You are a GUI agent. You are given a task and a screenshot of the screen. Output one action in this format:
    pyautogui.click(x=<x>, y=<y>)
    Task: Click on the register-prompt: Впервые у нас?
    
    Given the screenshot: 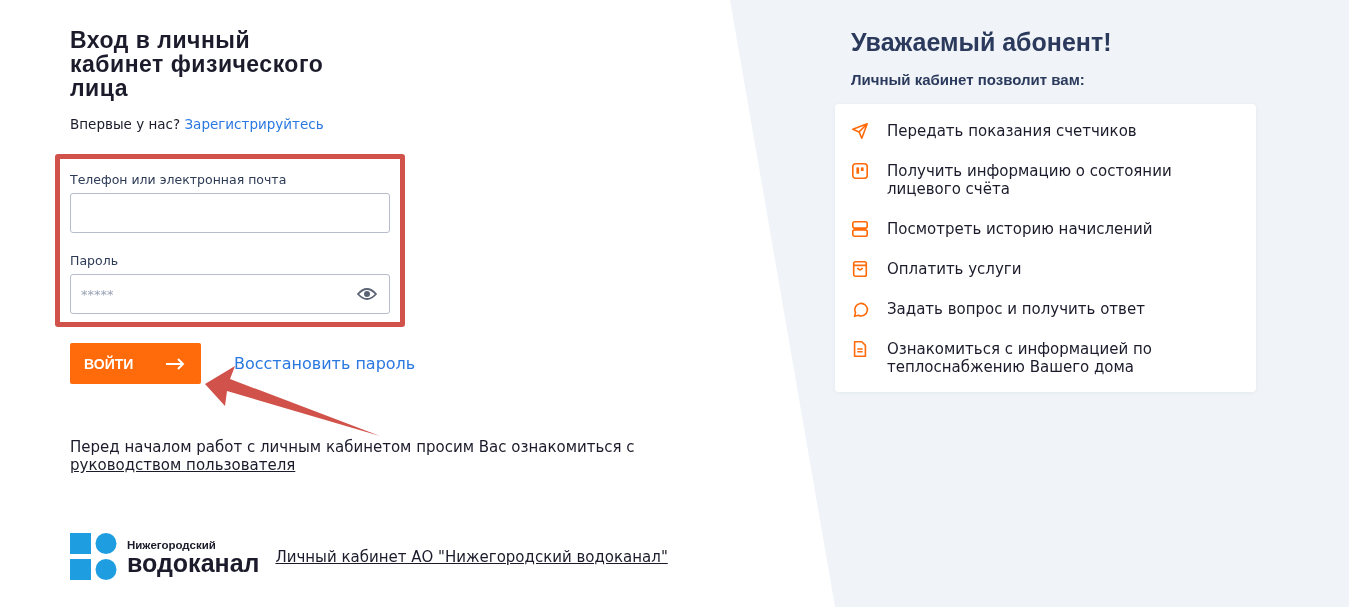 What is the action you would take?
    pyautogui.click(x=125, y=124)
    